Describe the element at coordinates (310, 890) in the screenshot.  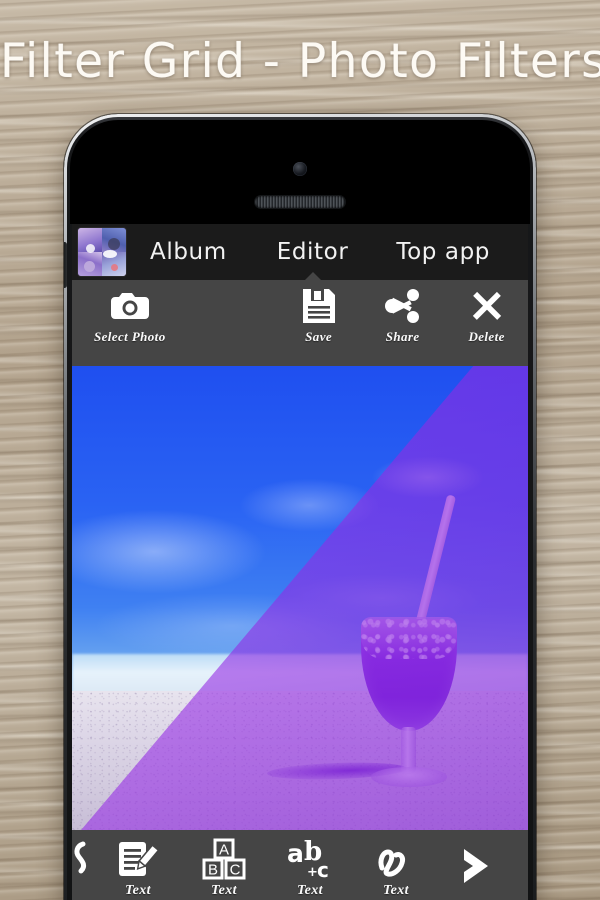
I see `text-tool-abc-lowercase-label: Text` at that location.